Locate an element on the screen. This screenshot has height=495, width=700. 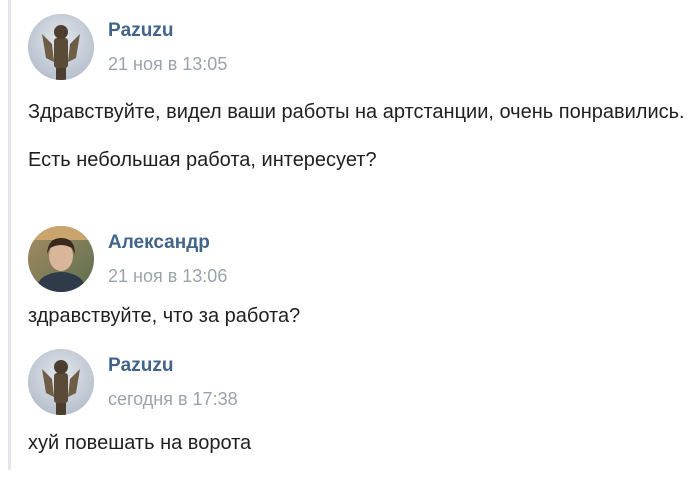
message-text: хуй повешать на ворота is located at coordinates (140, 443).